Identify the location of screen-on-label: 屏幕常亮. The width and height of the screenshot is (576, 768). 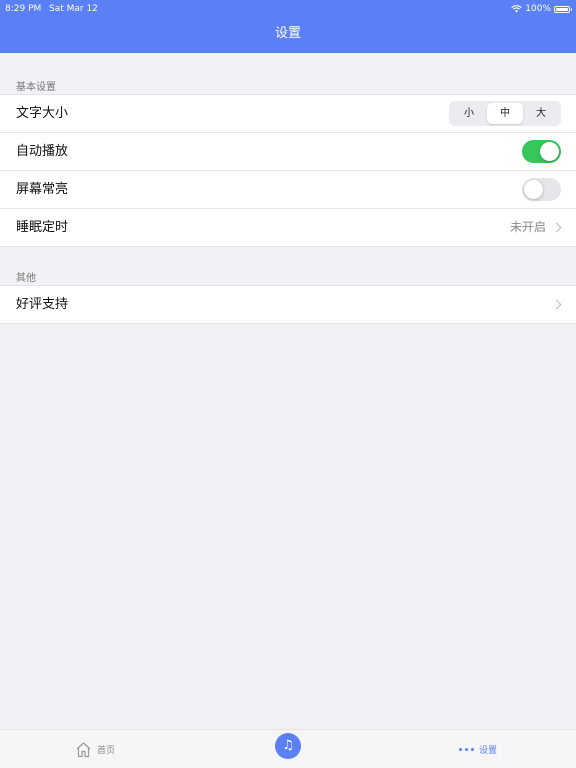
(42, 189).